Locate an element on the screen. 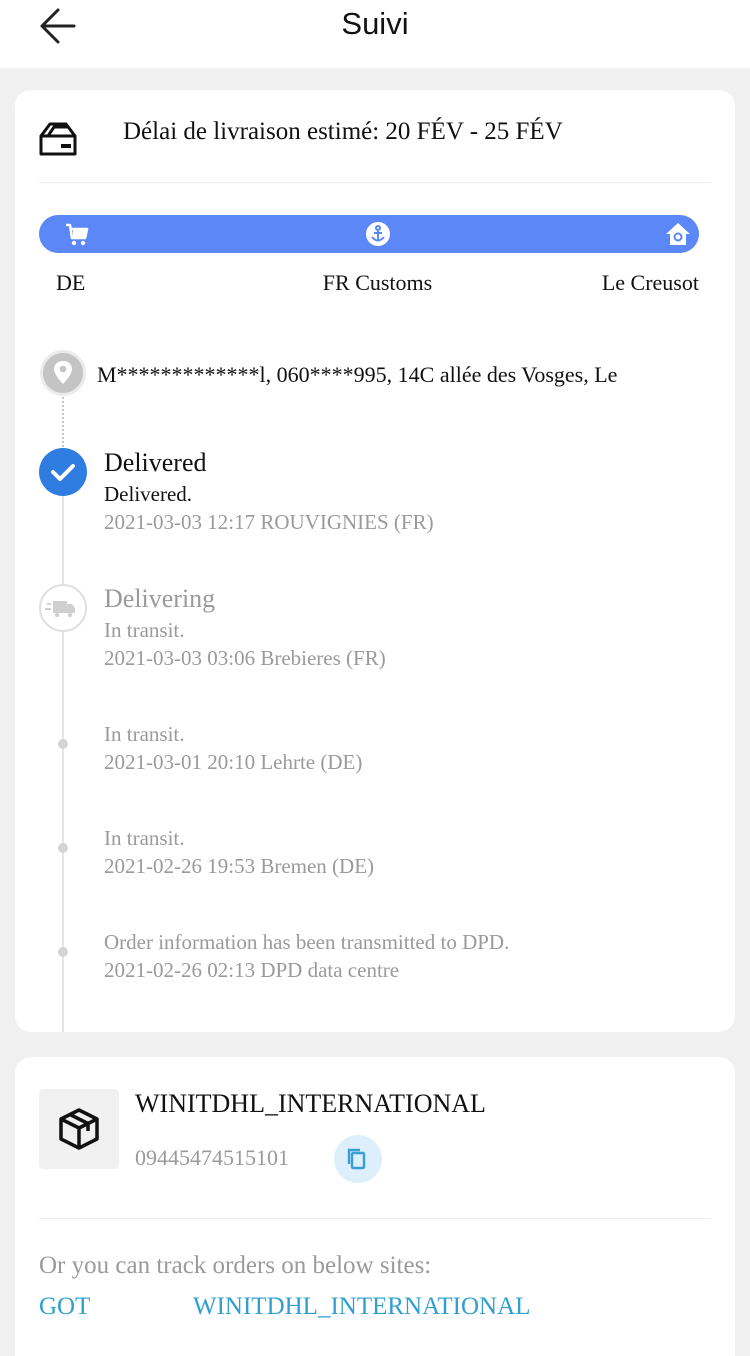 The image size is (750, 1356). tracking-number: 09445474515101 is located at coordinates (212, 1157).